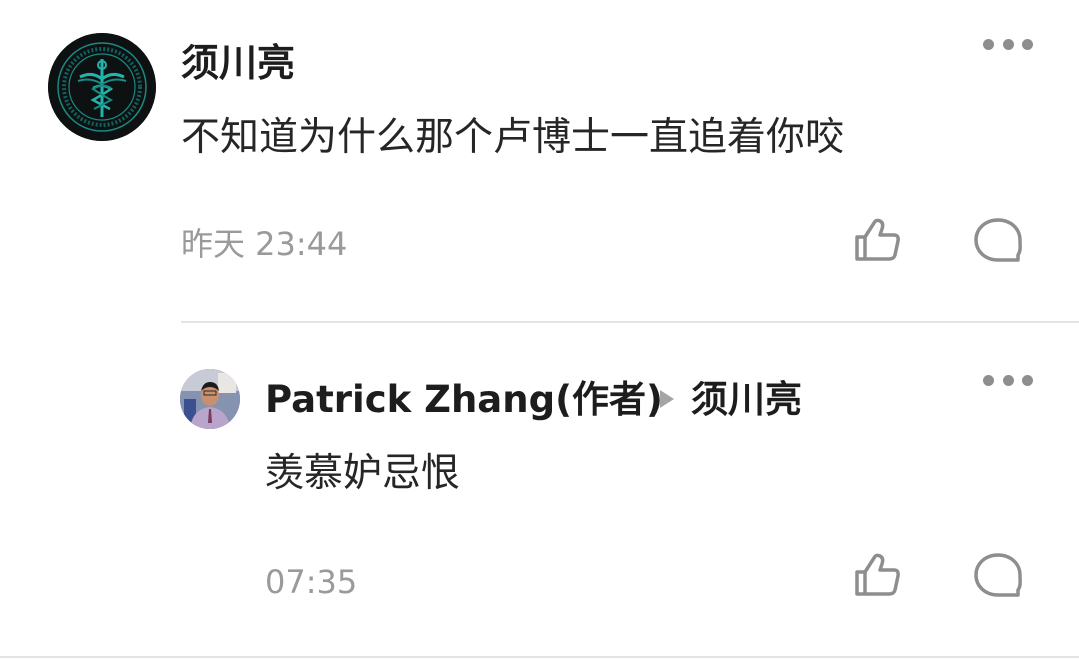 This screenshot has width=1079, height=659. I want to click on reply-author: Patrick Zhang(作者), so click(464, 400).